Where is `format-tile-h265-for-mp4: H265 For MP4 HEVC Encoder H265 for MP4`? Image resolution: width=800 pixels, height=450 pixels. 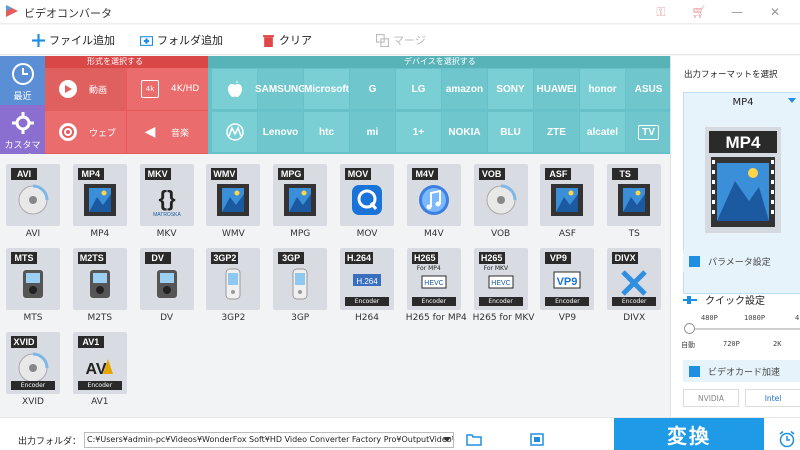 format-tile-h265-for-mp4: H265 For MP4 HEVC Encoder H265 for MP4 is located at coordinates (436, 287).